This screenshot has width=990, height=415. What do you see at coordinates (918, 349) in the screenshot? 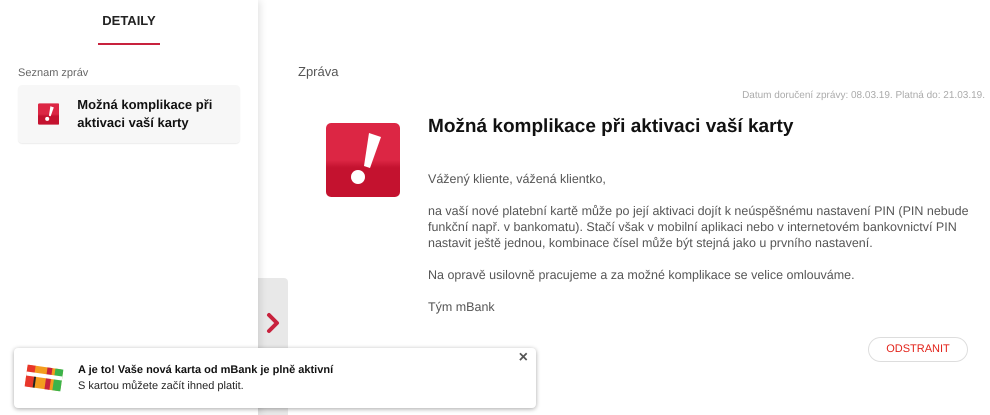
I see `delete-button: ODSTRANIT` at bounding box center [918, 349].